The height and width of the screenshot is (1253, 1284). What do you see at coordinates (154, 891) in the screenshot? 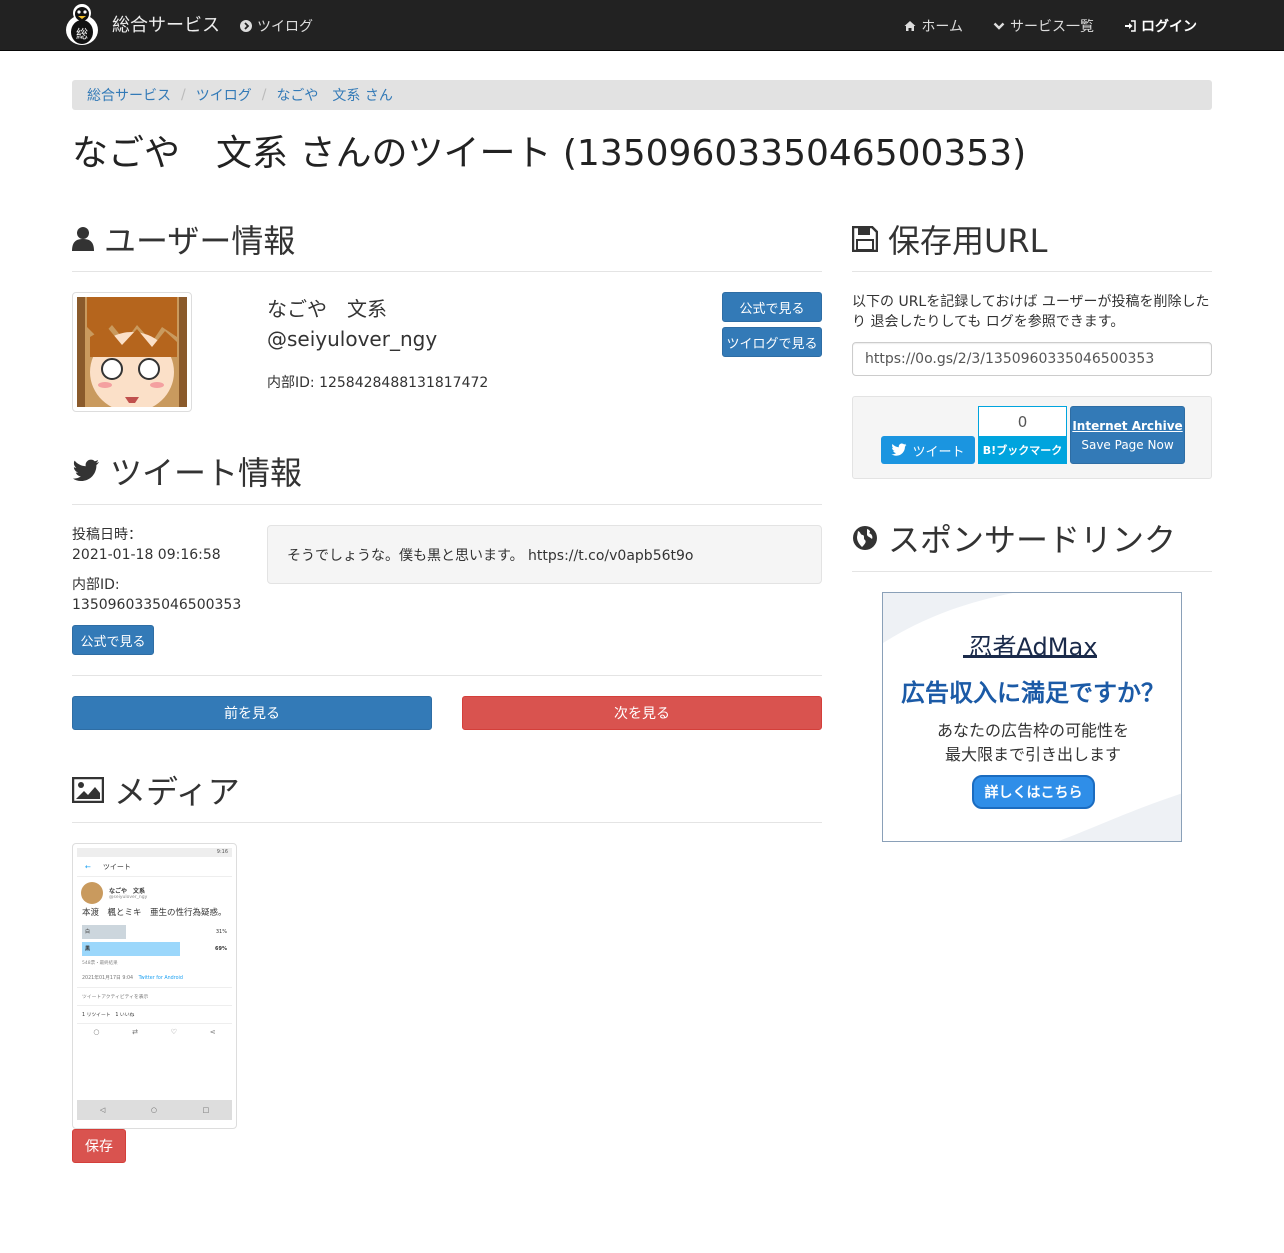
I see `phone-user-row: なごや 文系 @seiyulover_ngy` at bounding box center [154, 891].